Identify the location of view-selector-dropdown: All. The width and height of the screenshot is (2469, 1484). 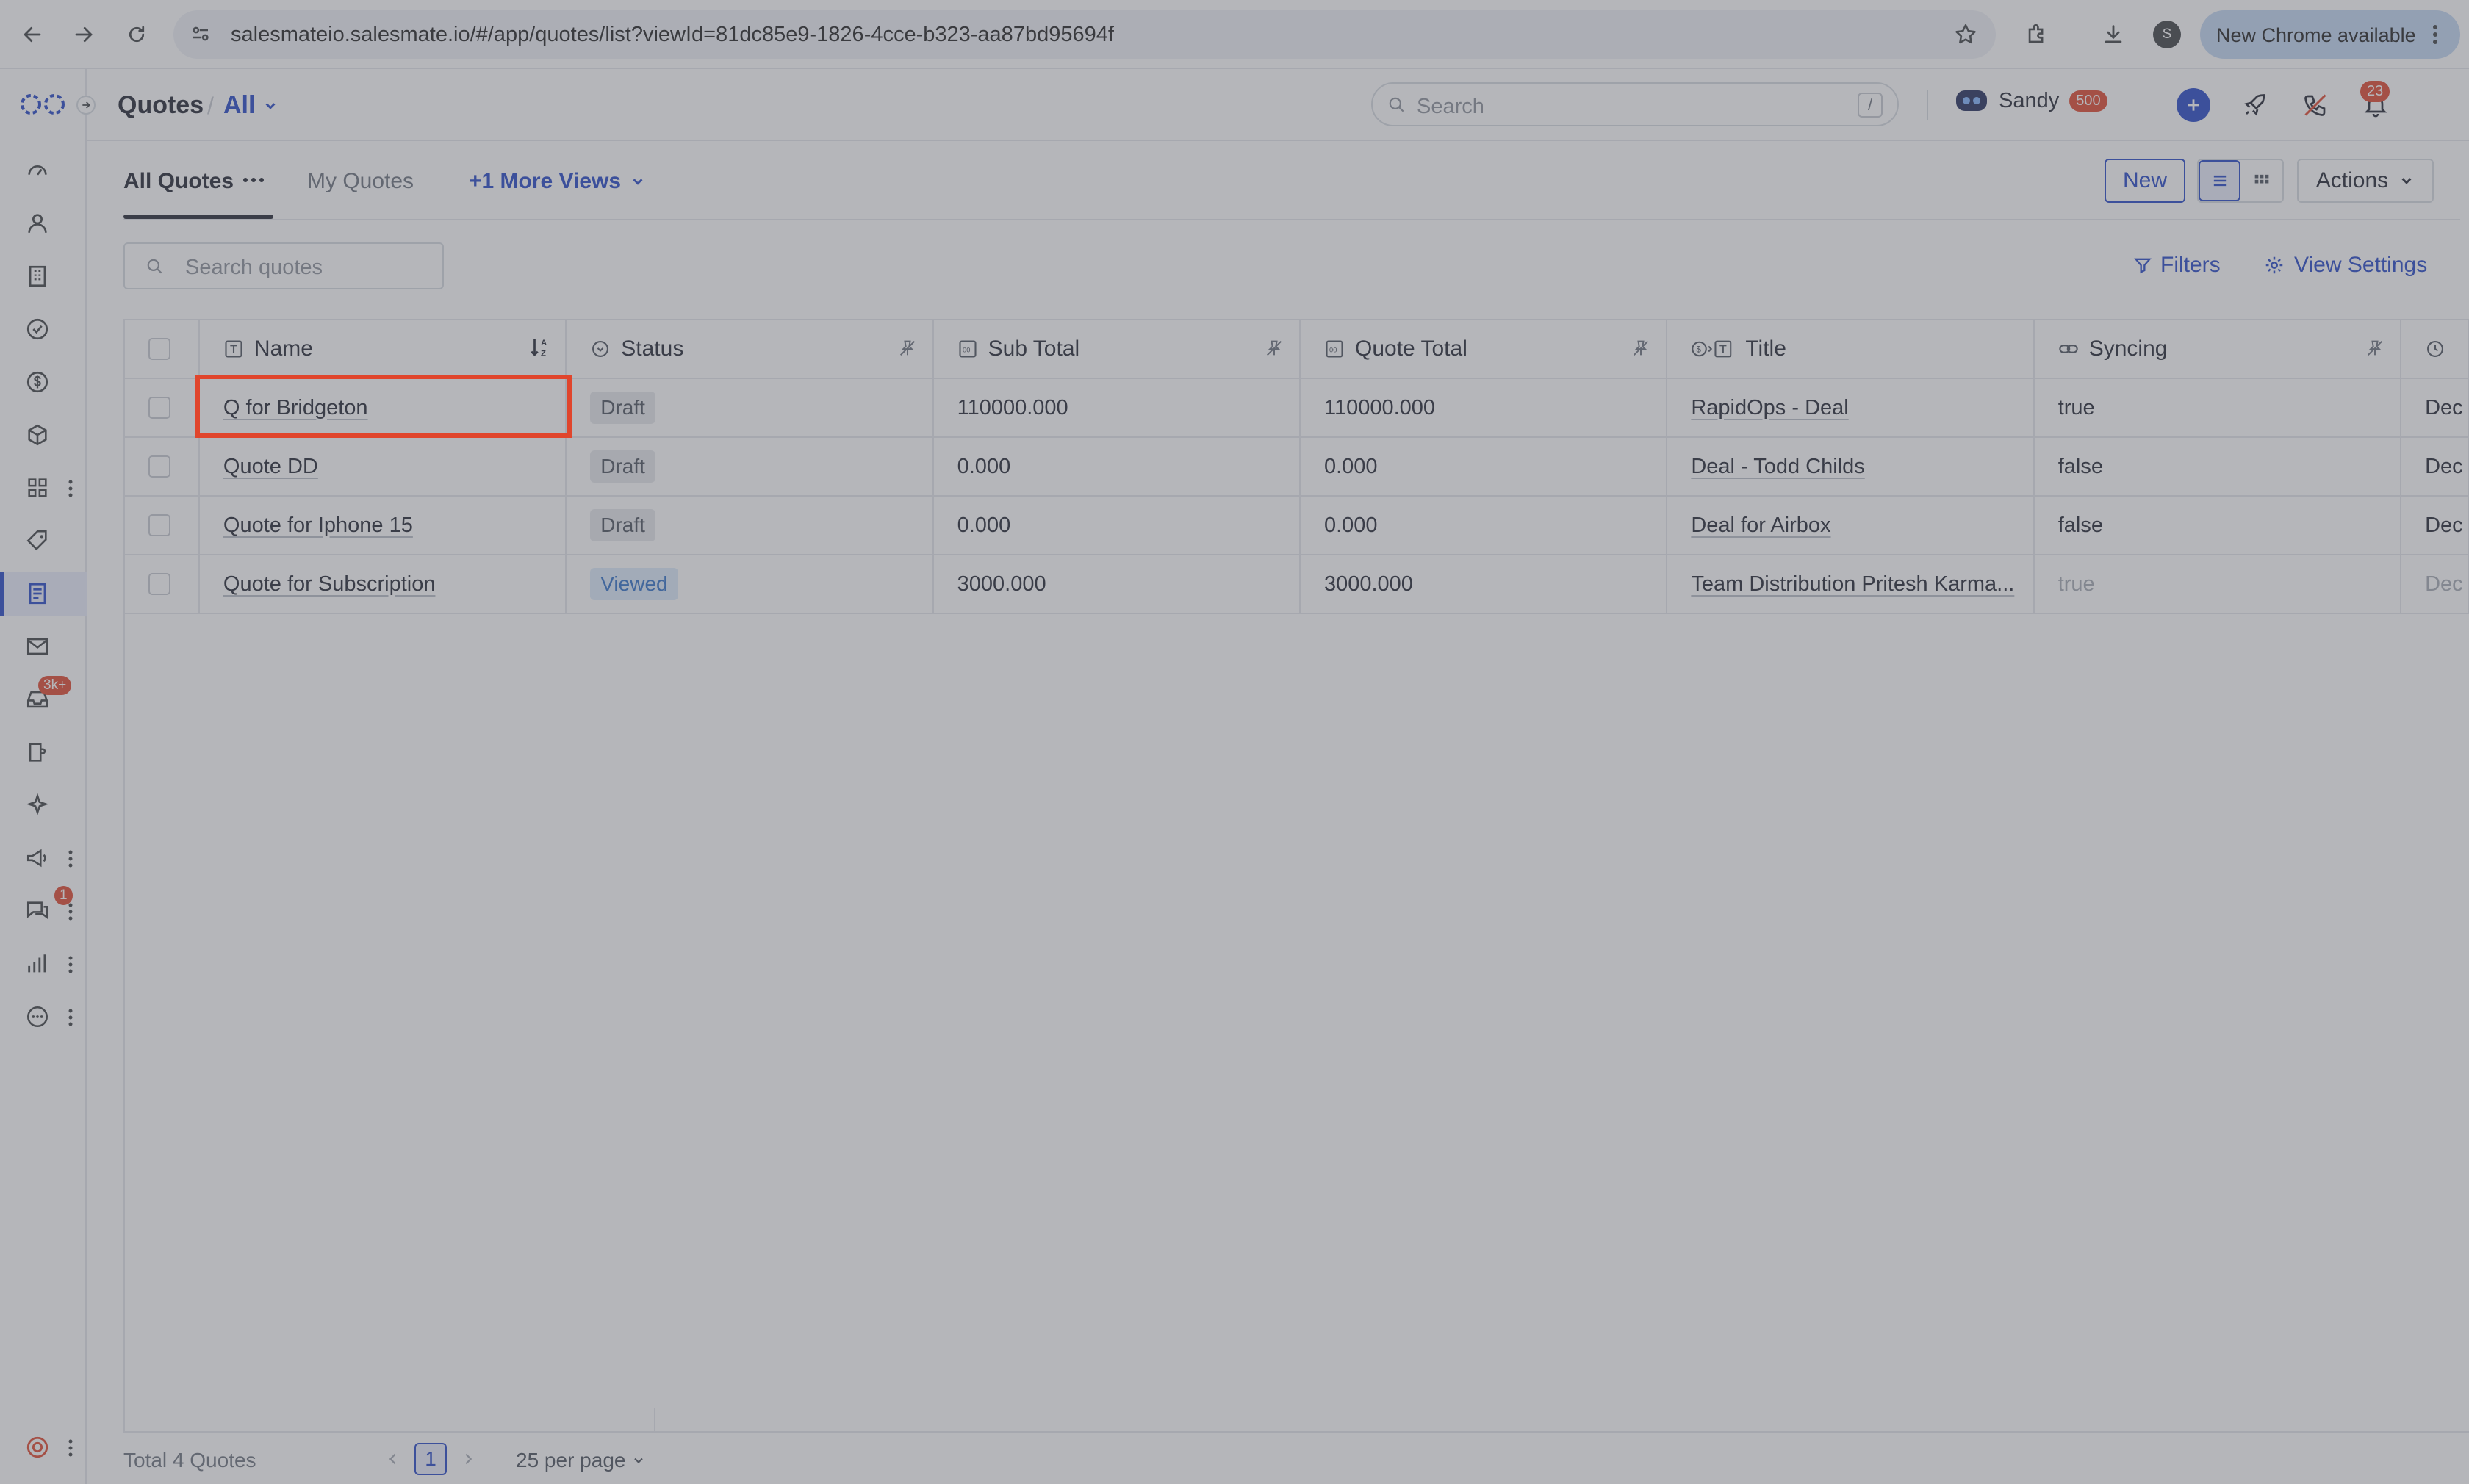
(251, 105).